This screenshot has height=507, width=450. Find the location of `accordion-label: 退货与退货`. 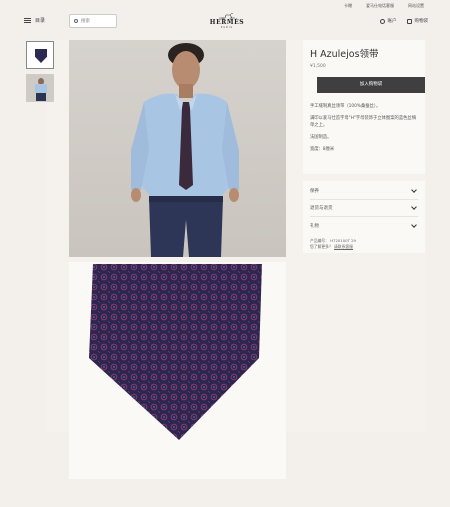

accordion-label: 退货与退货 is located at coordinates (321, 208).